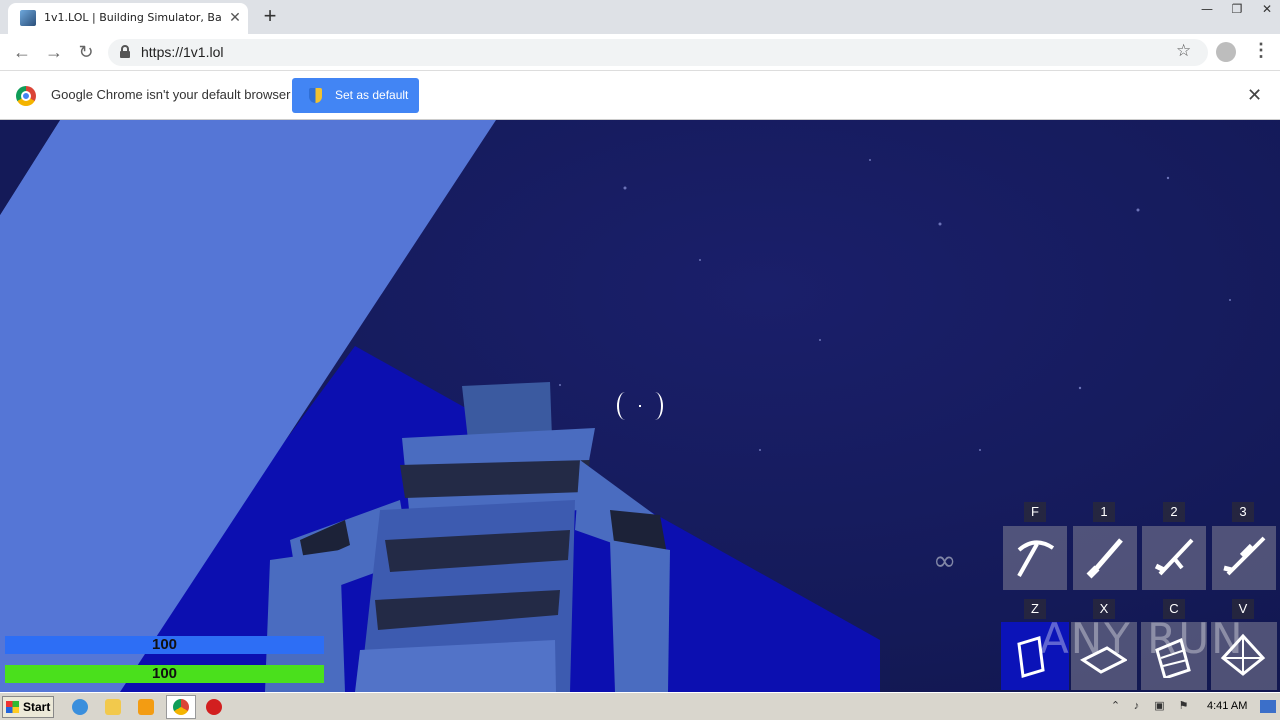 This screenshot has width=1280, height=720. Describe the element at coordinates (125, 51) in the screenshot. I see `lock-icon` at that location.